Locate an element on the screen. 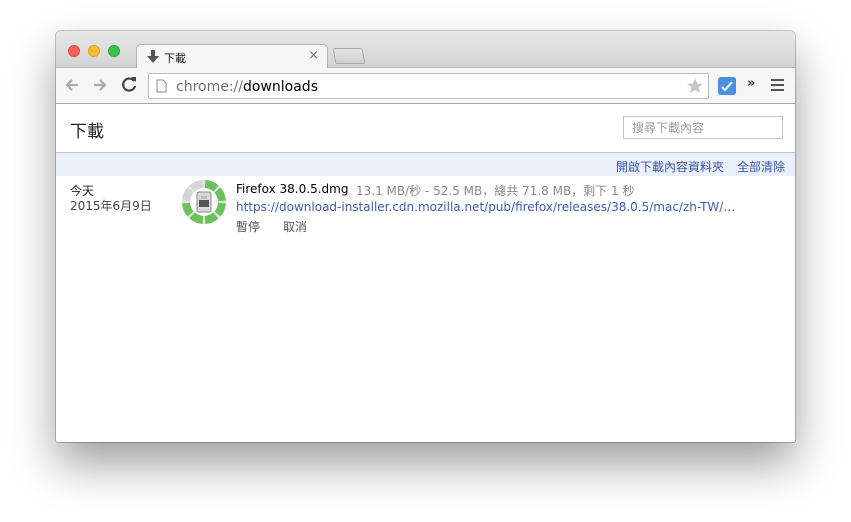 The height and width of the screenshot is (522, 851). action-bar: 開啟下載內容資料夾 全部清除 is located at coordinates (425, 164).